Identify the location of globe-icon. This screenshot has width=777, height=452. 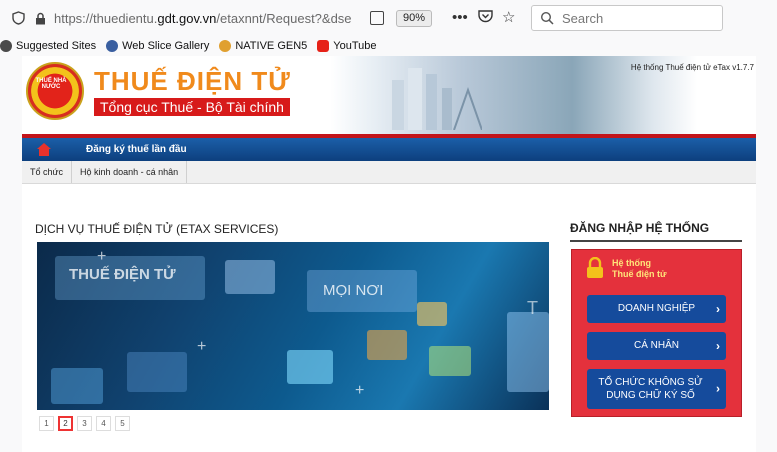
(112, 45).